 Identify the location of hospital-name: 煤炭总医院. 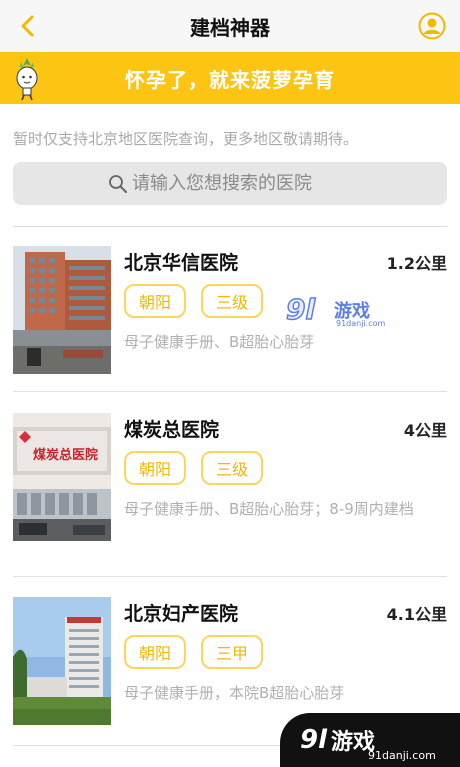
(172, 430).